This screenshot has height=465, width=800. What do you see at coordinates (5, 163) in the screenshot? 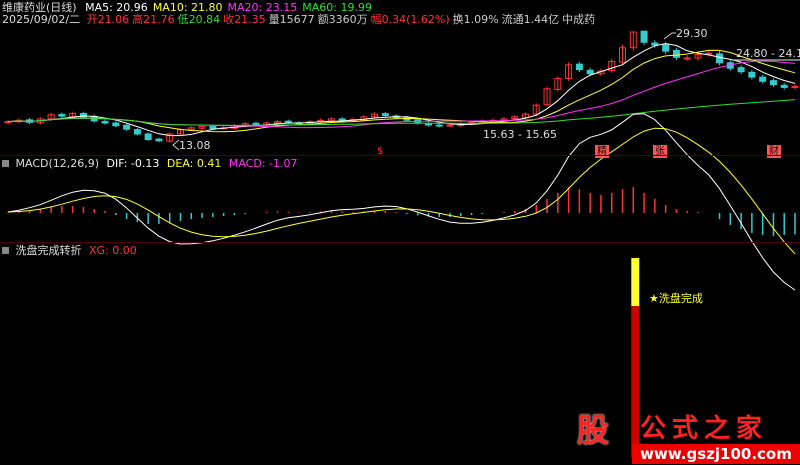
I see `macd-indicator-icon` at bounding box center [5, 163].